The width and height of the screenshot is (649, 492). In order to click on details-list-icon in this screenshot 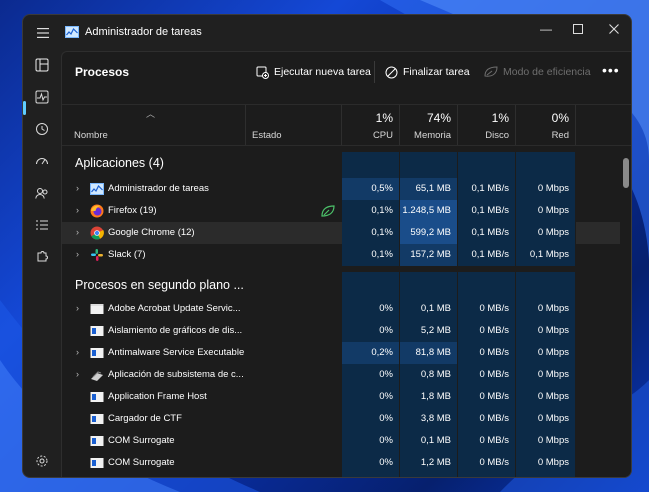, I will do `click(42, 225)`.